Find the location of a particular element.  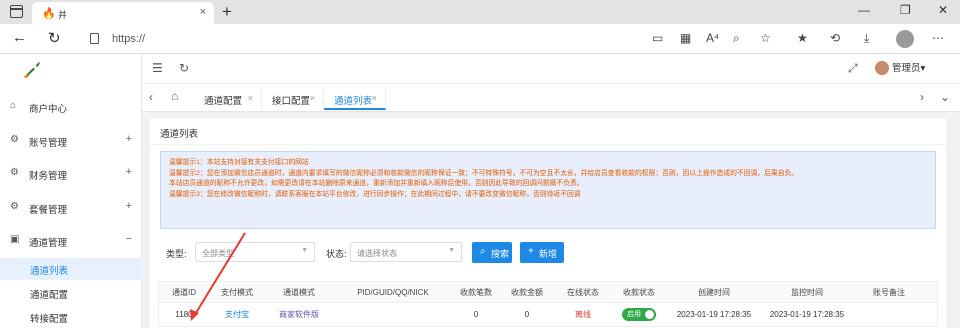

toggle-label: 启用 is located at coordinates (634, 314).